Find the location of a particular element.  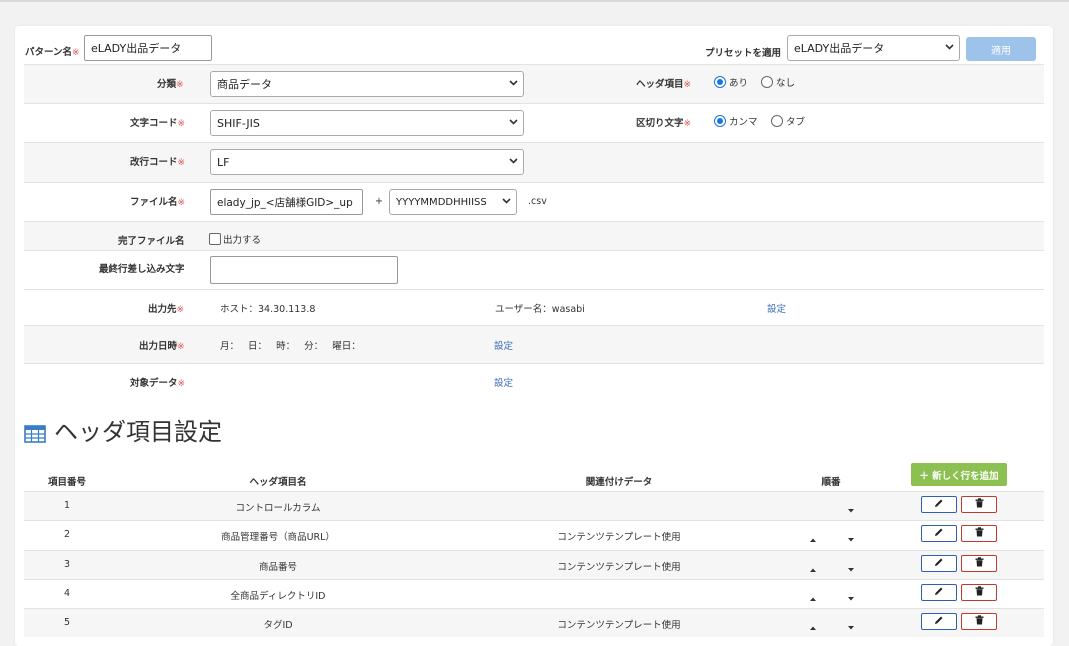

col-header-name: ヘッダ項目名 is located at coordinates (278, 482).